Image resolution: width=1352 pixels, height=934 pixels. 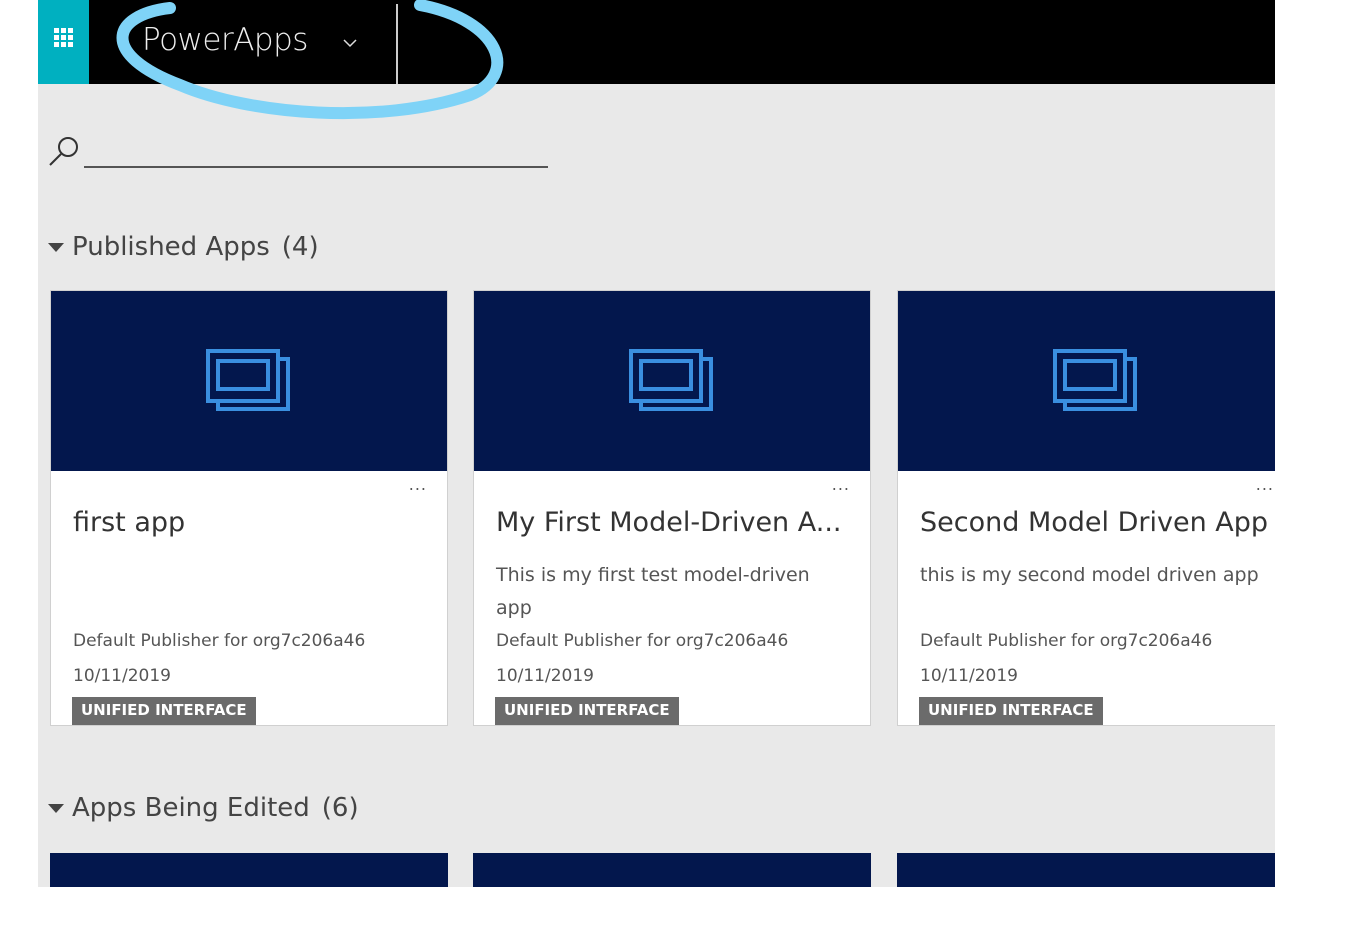 I want to click on app-name: first app, so click(x=129, y=522).